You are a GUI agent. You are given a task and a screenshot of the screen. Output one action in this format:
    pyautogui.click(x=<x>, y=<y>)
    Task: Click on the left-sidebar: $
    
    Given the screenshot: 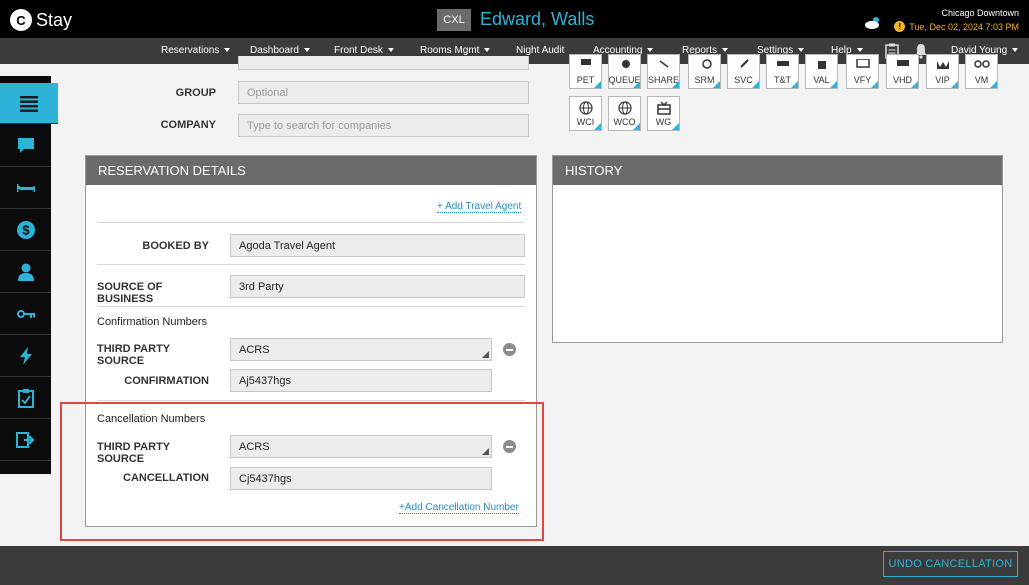 What is the action you would take?
    pyautogui.click(x=29, y=275)
    